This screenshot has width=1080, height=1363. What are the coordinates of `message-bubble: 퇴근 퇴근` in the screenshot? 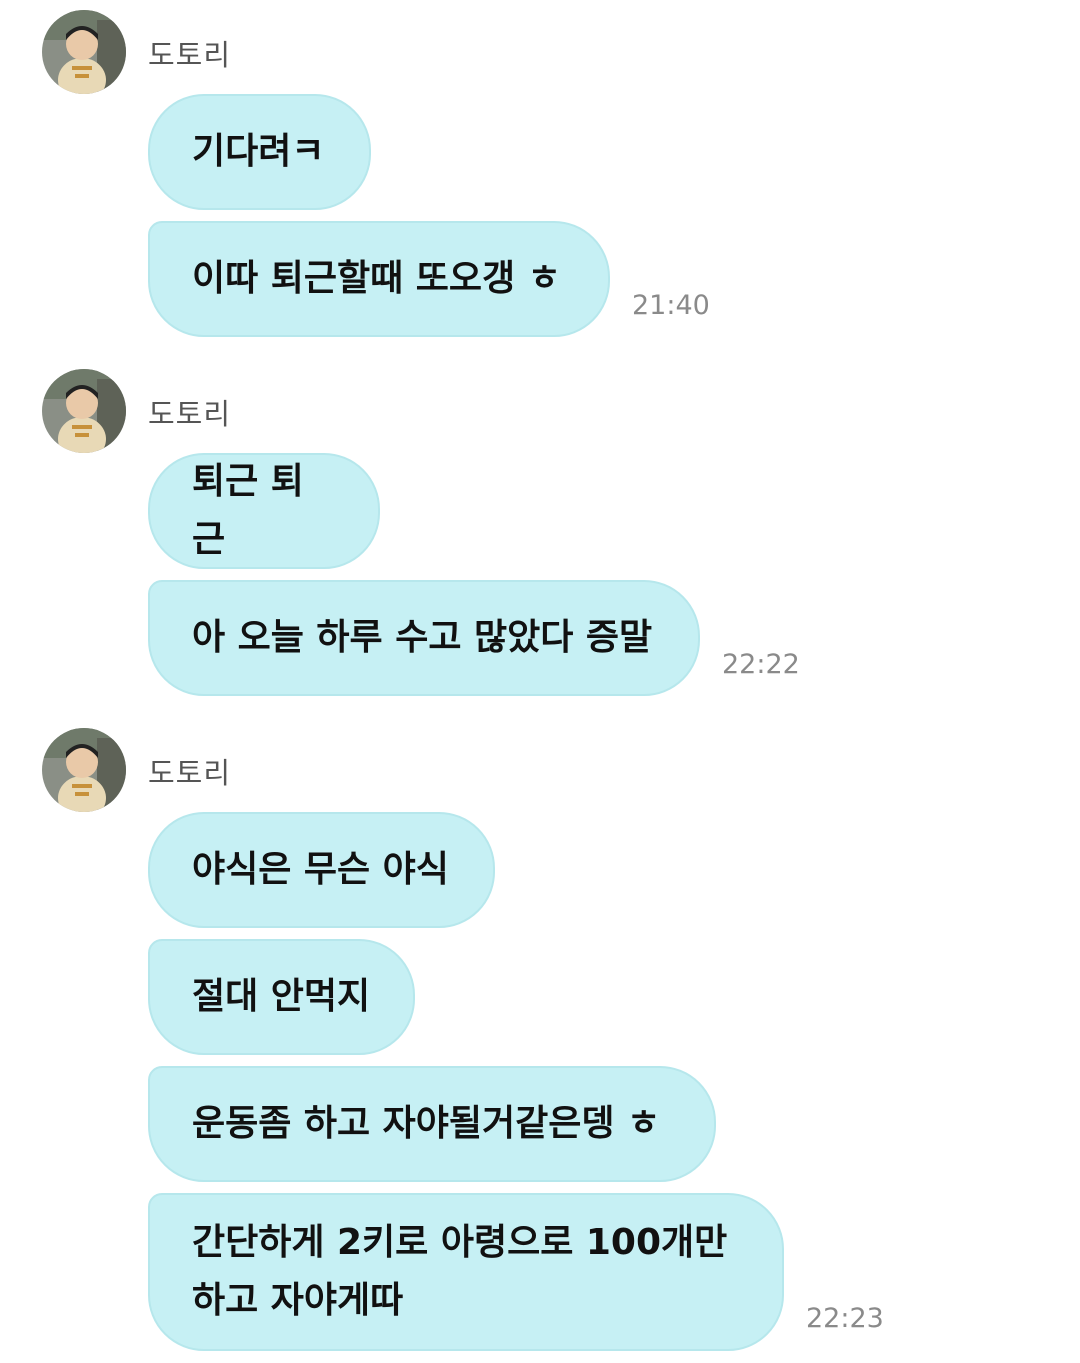 It's located at (264, 511).